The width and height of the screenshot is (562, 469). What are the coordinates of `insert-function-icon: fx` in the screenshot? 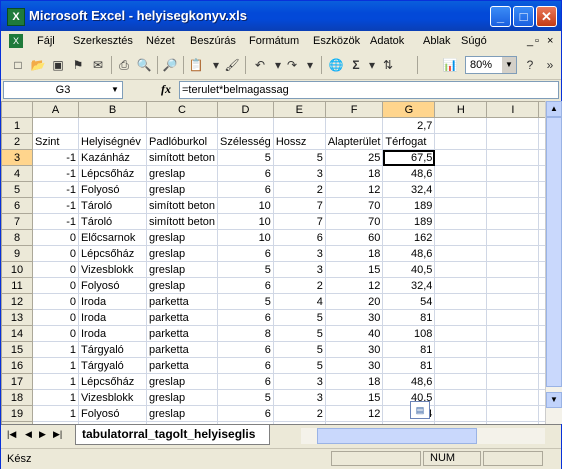 It's located at (166, 89).